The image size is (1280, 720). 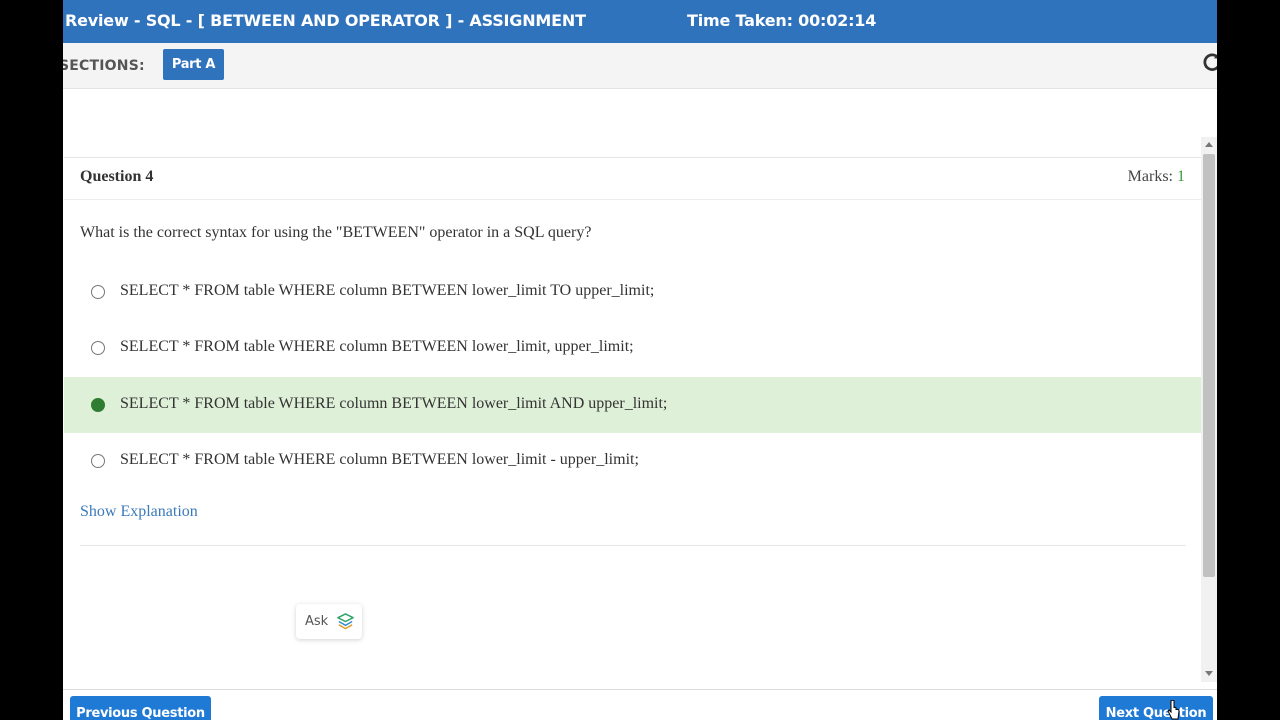 I want to click on section-tab-part-a: Part A, so click(x=193, y=64).